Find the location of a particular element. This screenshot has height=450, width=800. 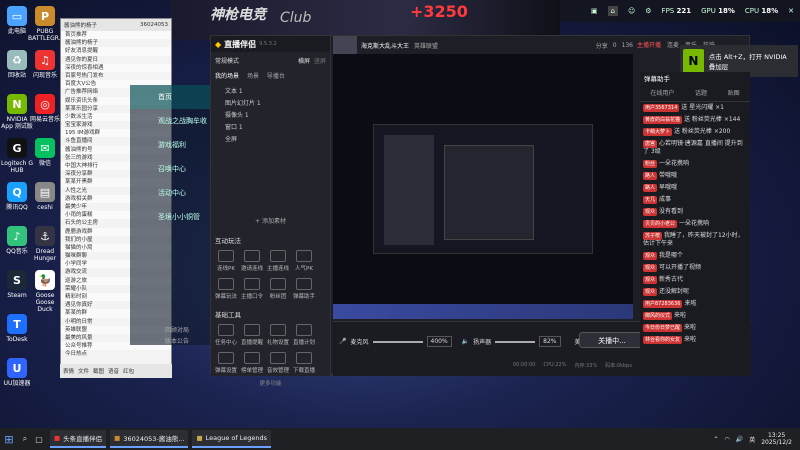

clock: 13:25 2025/12/2 is located at coordinates (776, 439).